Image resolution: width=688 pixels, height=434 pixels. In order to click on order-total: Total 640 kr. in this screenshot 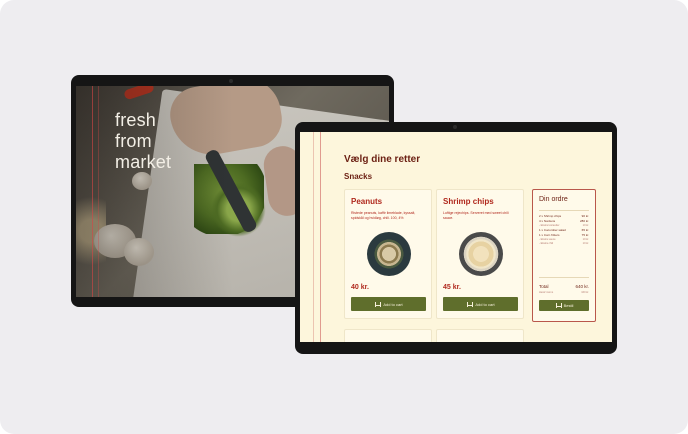, I will do `click(564, 286)`.